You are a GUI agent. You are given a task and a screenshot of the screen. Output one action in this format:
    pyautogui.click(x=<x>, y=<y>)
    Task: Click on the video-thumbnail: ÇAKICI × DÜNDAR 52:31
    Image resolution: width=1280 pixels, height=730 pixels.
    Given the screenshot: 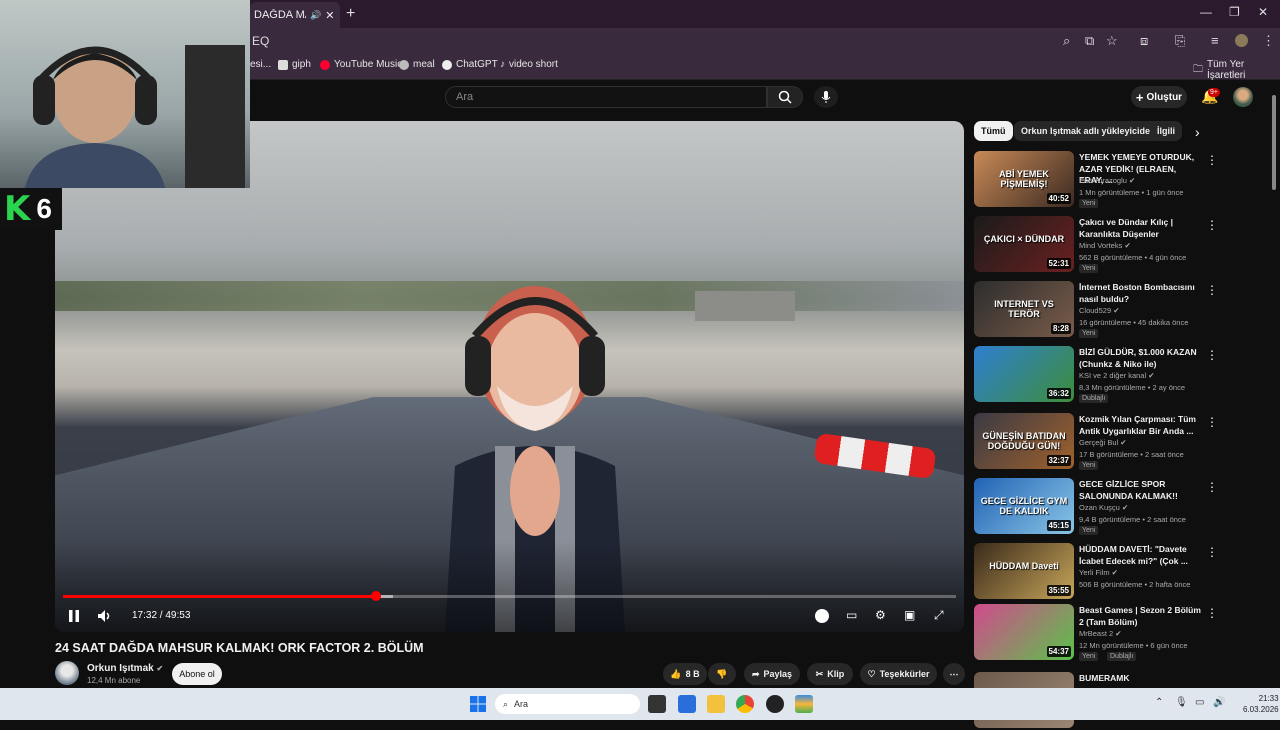 What is the action you would take?
    pyautogui.click(x=1024, y=244)
    